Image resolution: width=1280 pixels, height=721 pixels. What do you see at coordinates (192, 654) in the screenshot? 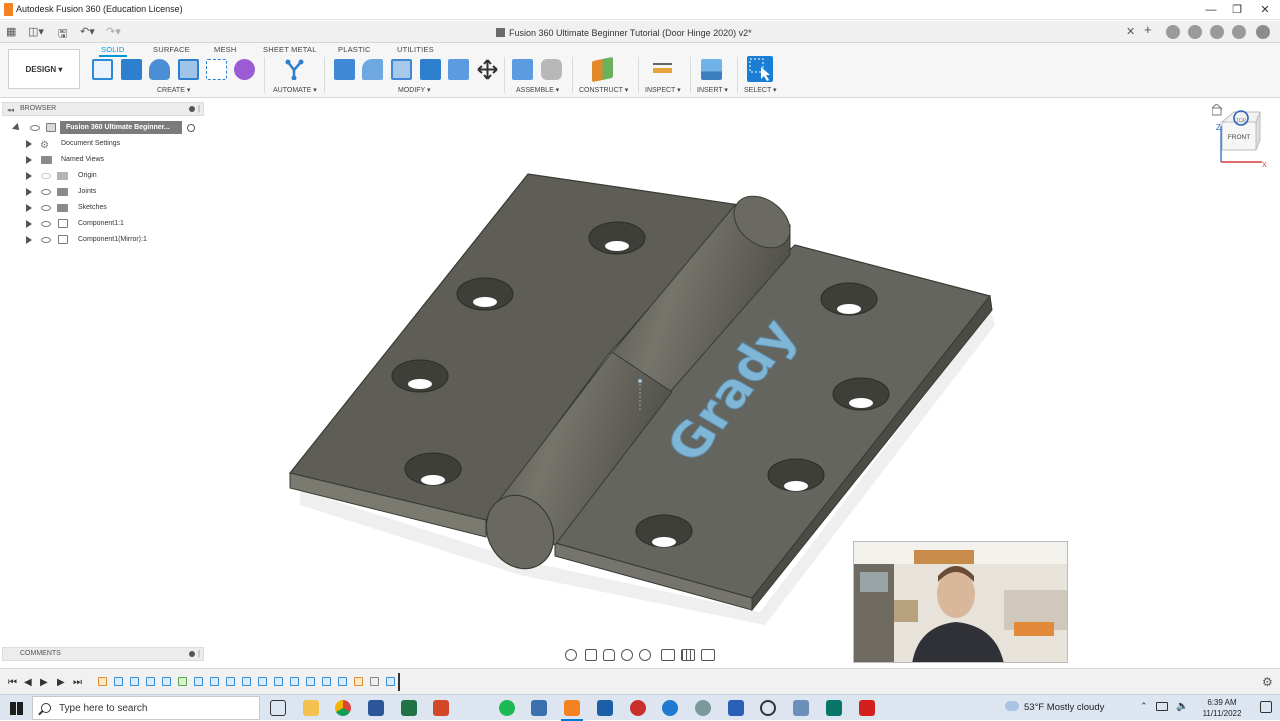
I see `comments-pin-icon` at bounding box center [192, 654].